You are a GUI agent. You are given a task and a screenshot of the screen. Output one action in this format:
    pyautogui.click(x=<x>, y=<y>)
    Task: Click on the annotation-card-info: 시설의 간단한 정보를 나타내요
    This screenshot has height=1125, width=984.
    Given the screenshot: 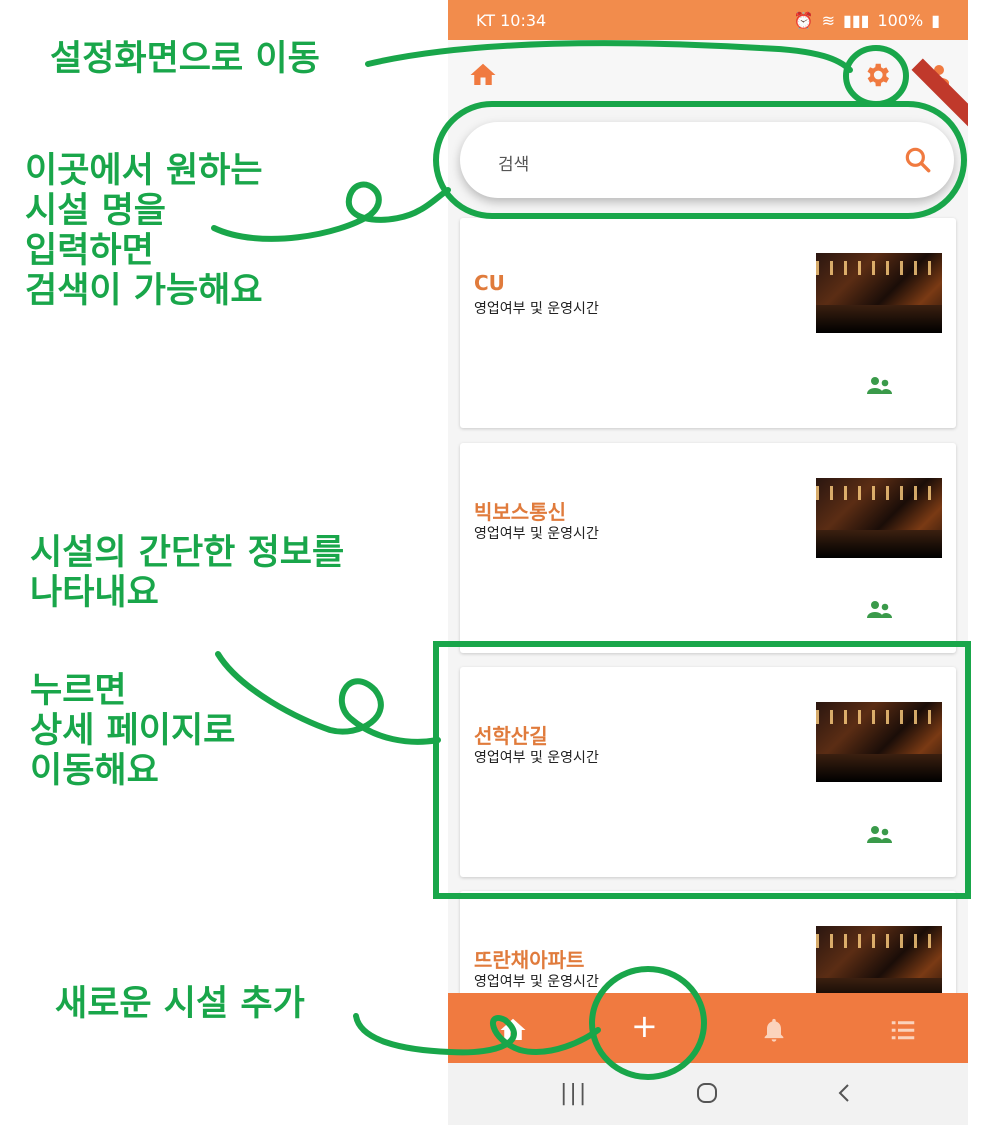 What is the action you would take?
    pyautogui.click(x=187, y=573)
    